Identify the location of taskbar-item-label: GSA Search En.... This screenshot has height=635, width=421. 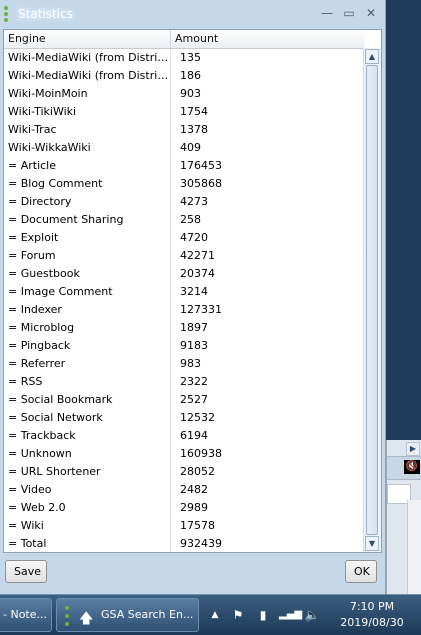
(147, 614).